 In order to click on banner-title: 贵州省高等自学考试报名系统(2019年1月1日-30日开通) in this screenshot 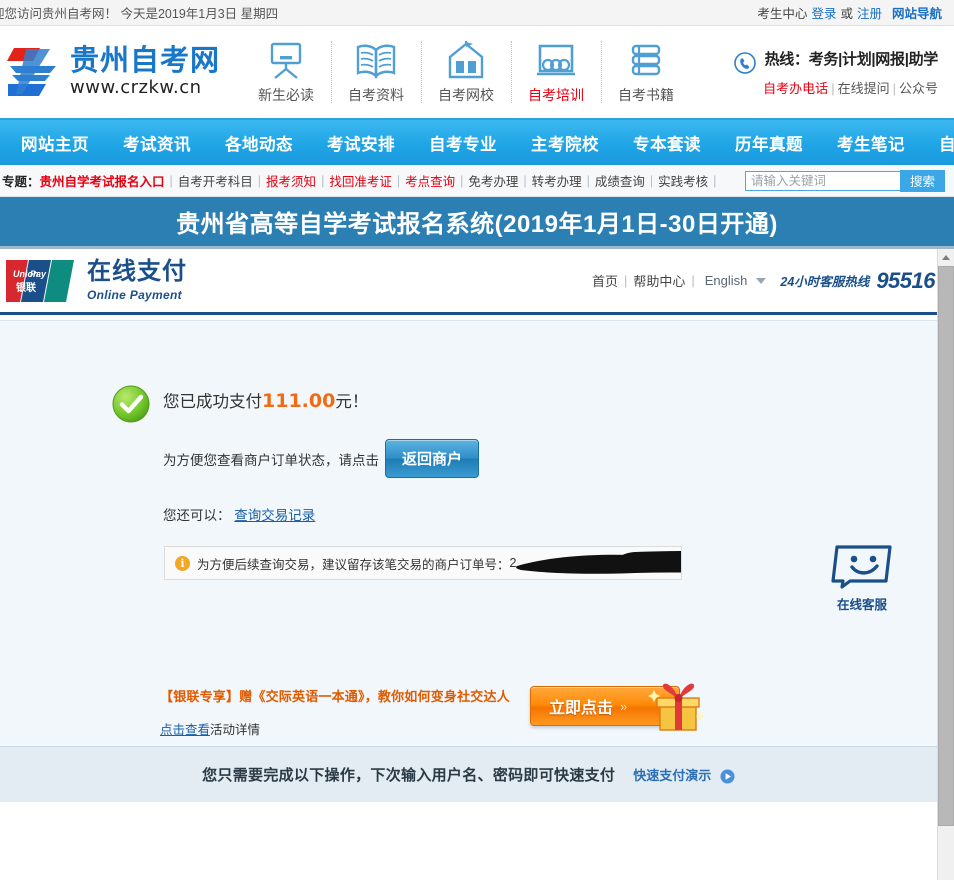, I will do `click(477, 224)`.